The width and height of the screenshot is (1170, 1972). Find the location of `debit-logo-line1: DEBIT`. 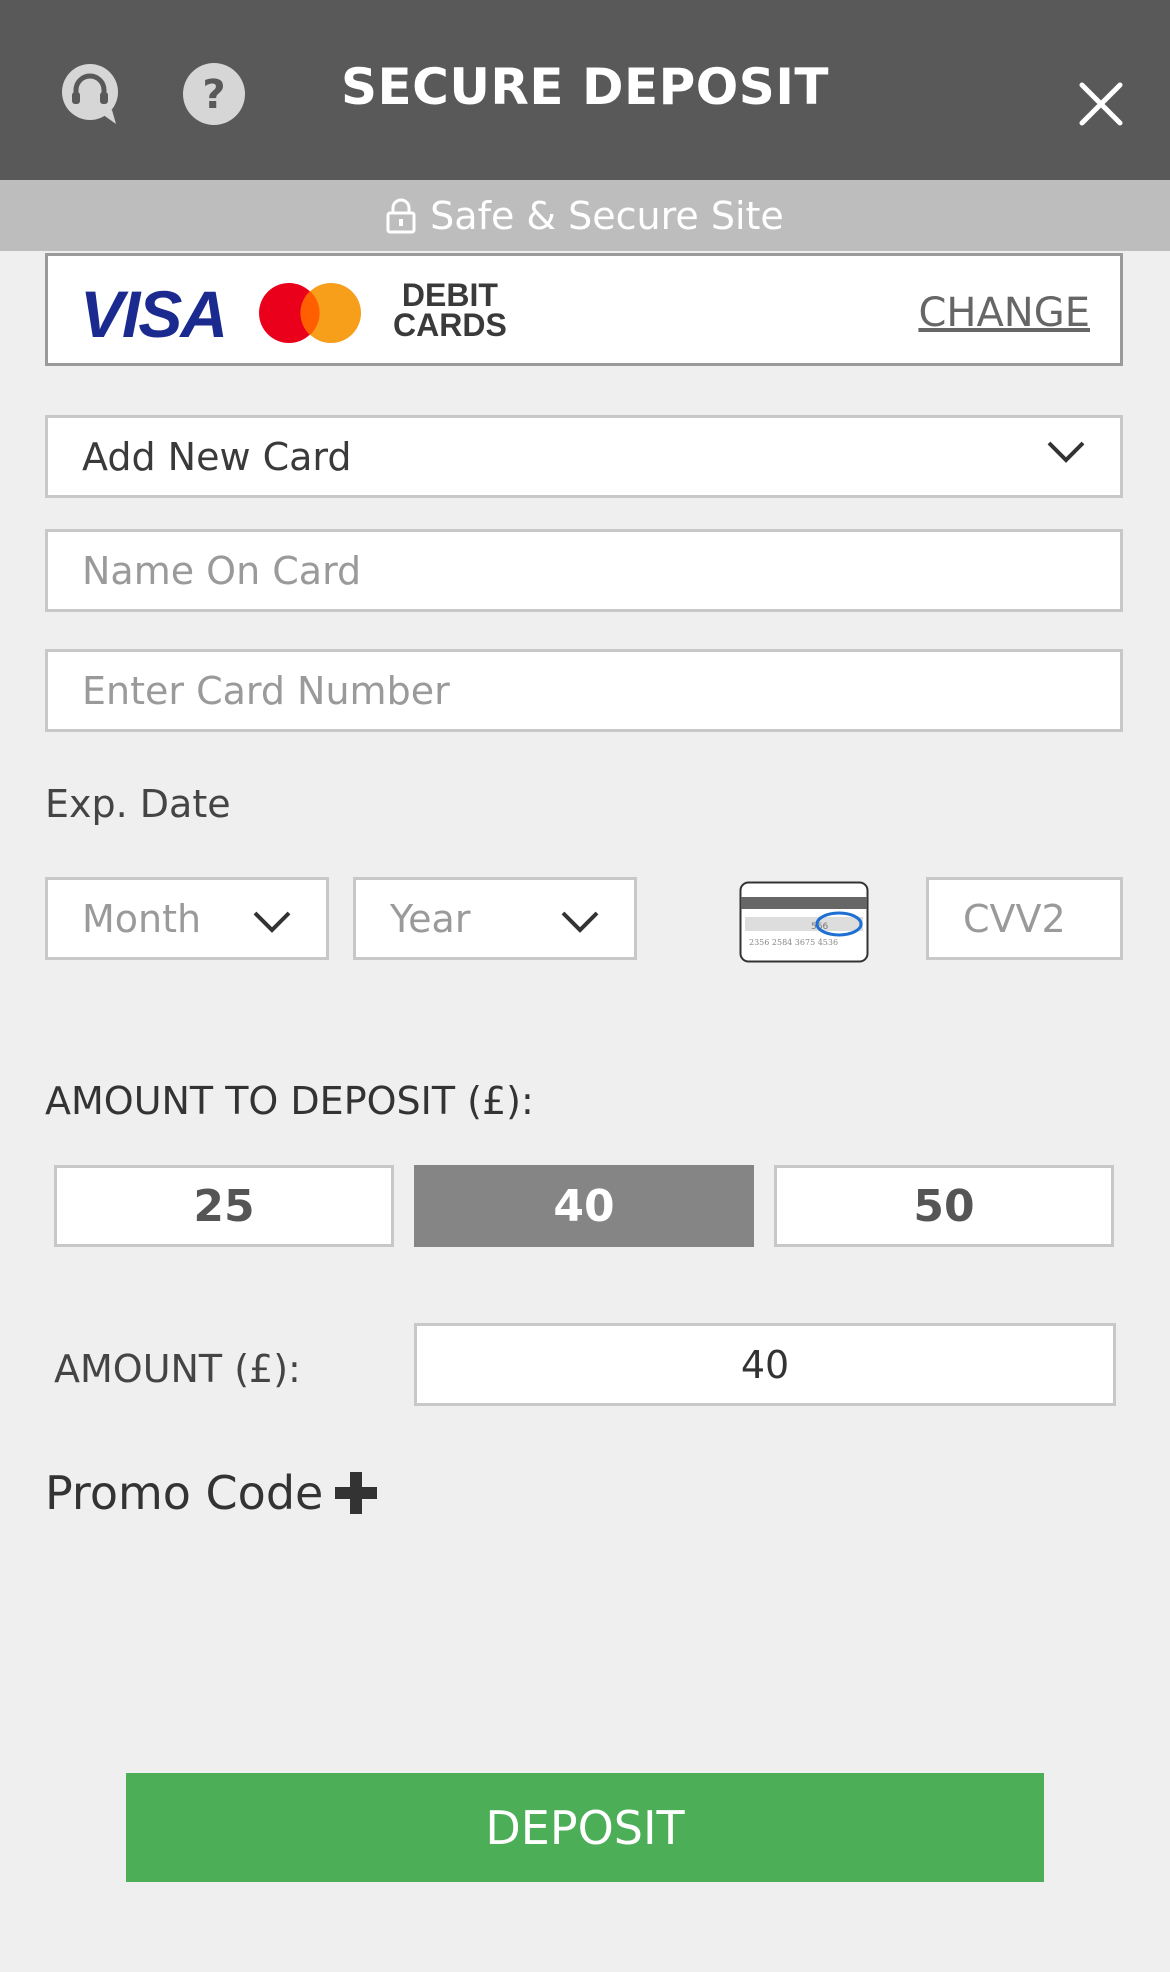

debit-logo-line1: DEBIT is located at coordinates (449, 295).